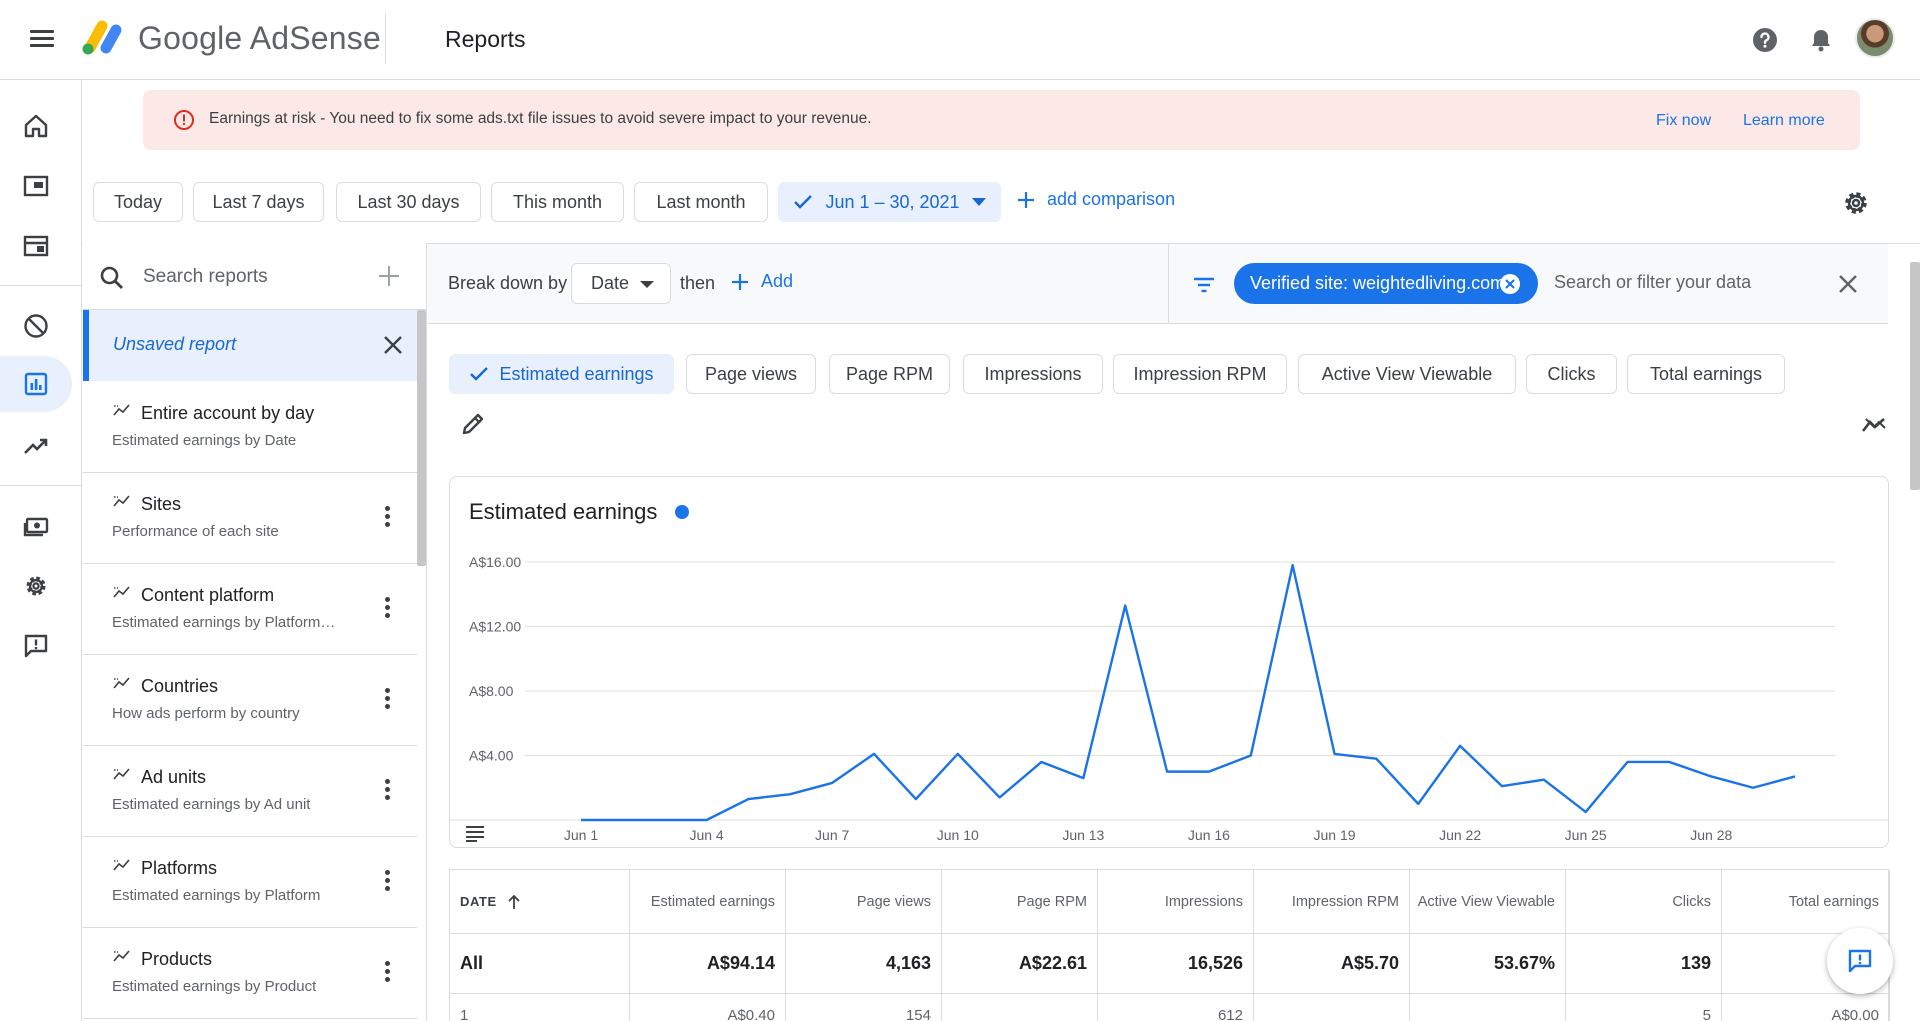 The image size is (1920, 1021). I want to click on new-report-plus-icon, so click(389, 276).